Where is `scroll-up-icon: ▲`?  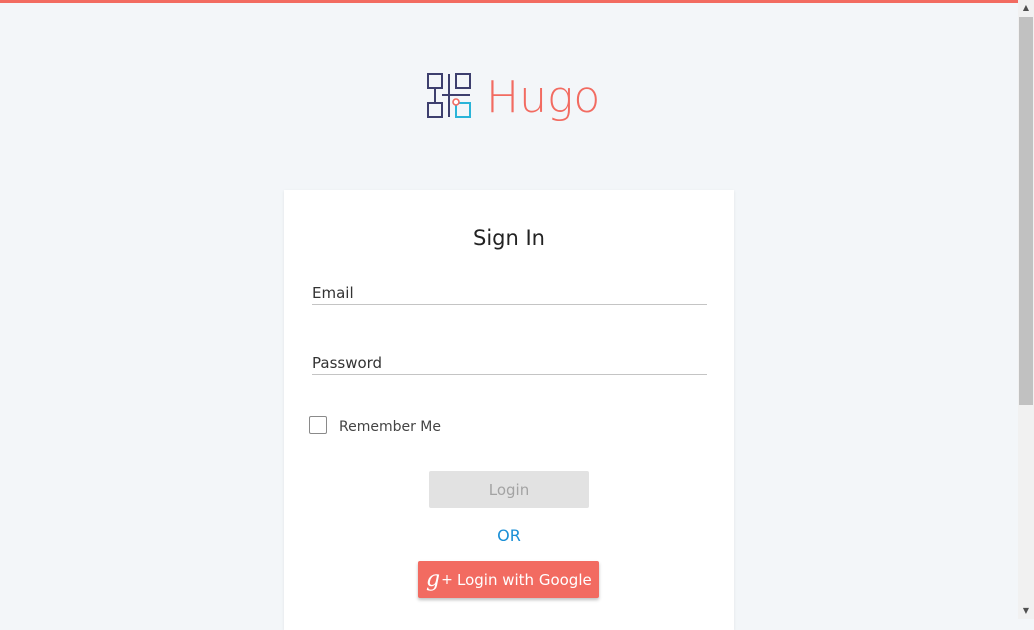
scroll-up-icon: ▲ is located at coordinates (1026, 8).